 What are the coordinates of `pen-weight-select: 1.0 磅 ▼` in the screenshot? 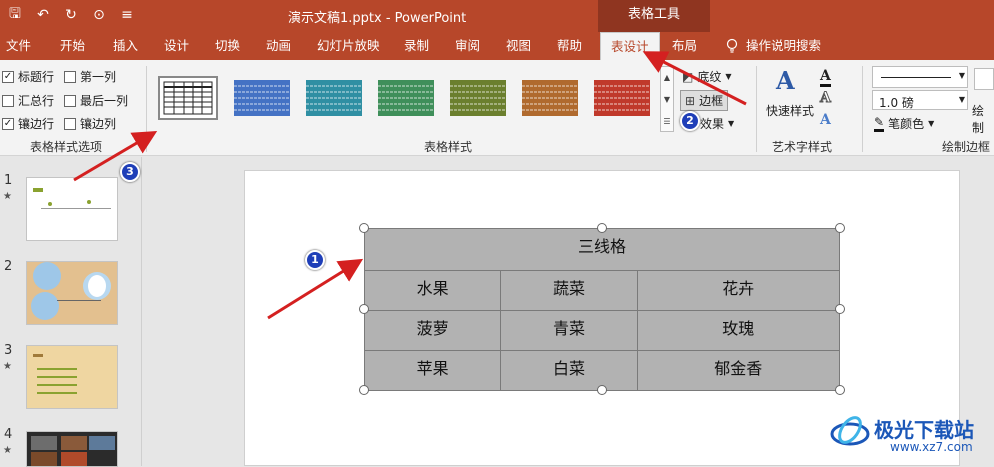 It's located at (920, 100).